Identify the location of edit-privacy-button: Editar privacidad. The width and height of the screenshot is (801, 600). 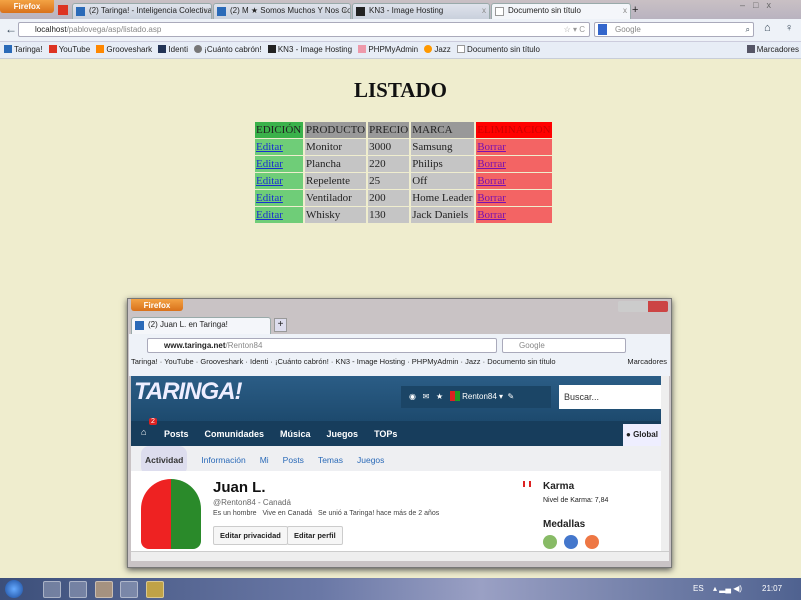
(250, 535).